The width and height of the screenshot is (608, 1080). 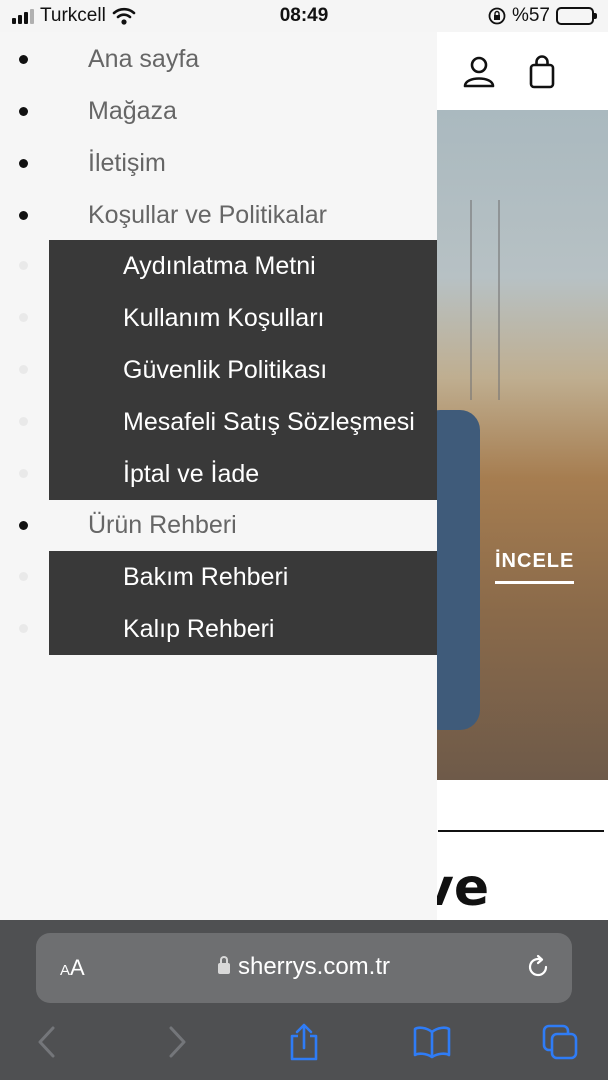 I want to click on submenu-item-label: Bakım Rehberi, so click(x=206, y=576).